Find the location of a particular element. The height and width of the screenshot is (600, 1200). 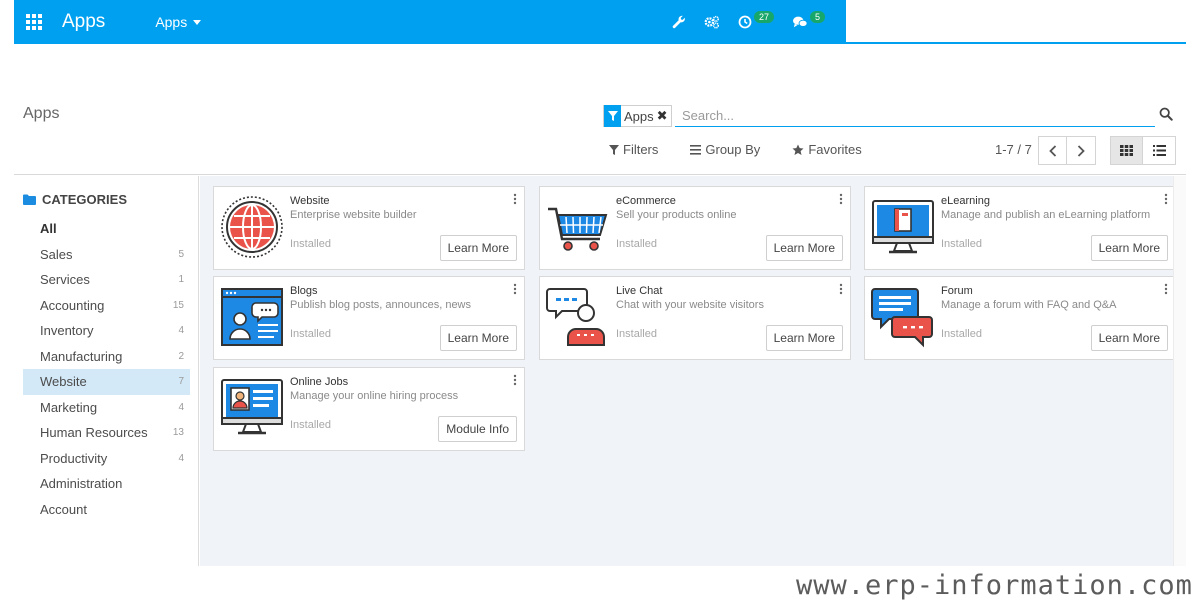

chevron-right-icon is located at coordinates (1081, 150).